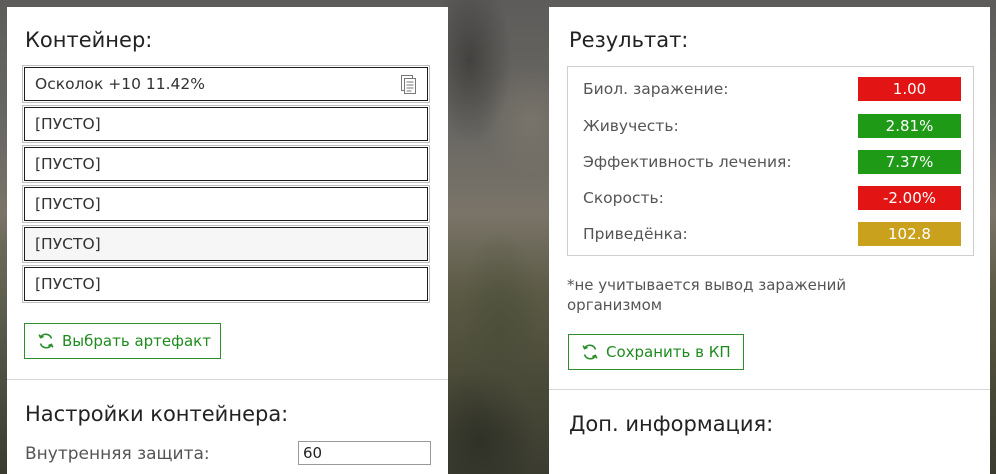 This screenshot has height=474, width=996. What do you see at coordinates (226, 124) in the screenshot?
I see `container-slot-2: [ПУСТО]` at bounding box center [226, 124].